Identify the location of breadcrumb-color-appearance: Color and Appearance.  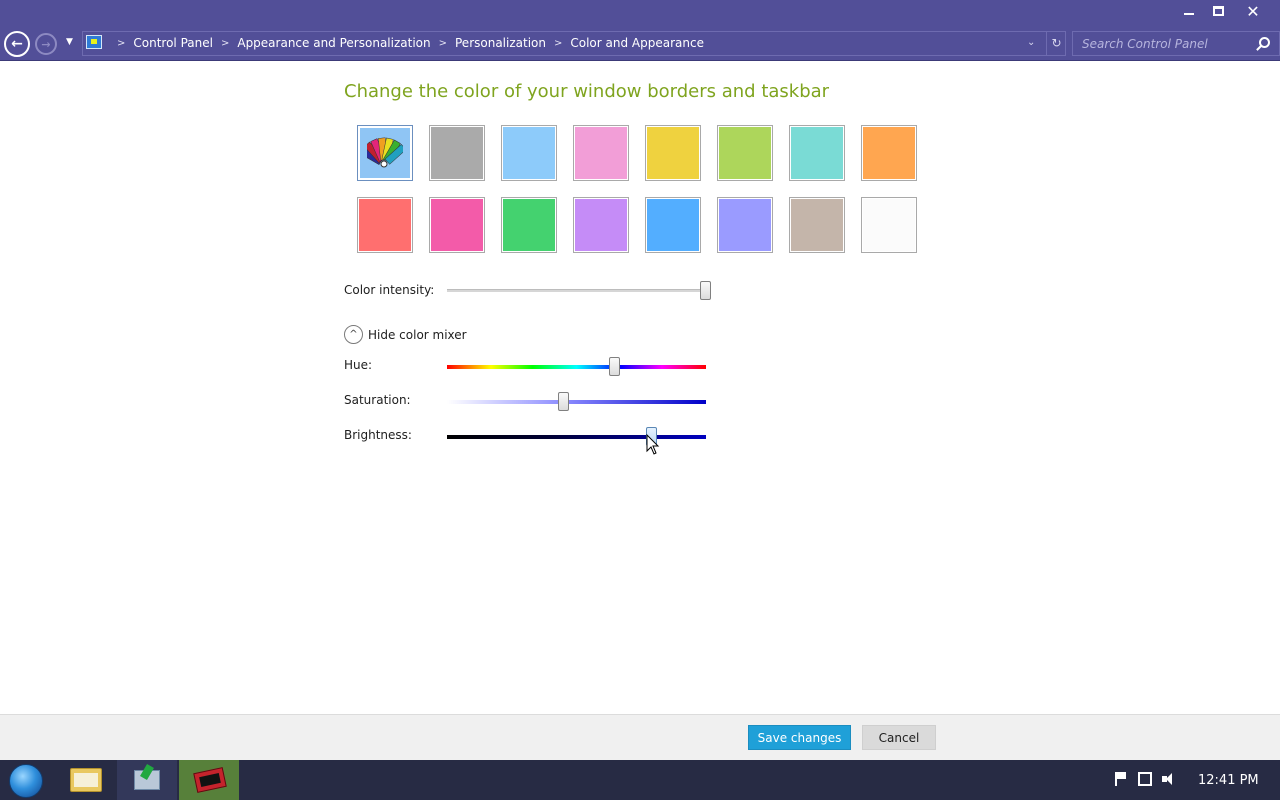
(637, 43).